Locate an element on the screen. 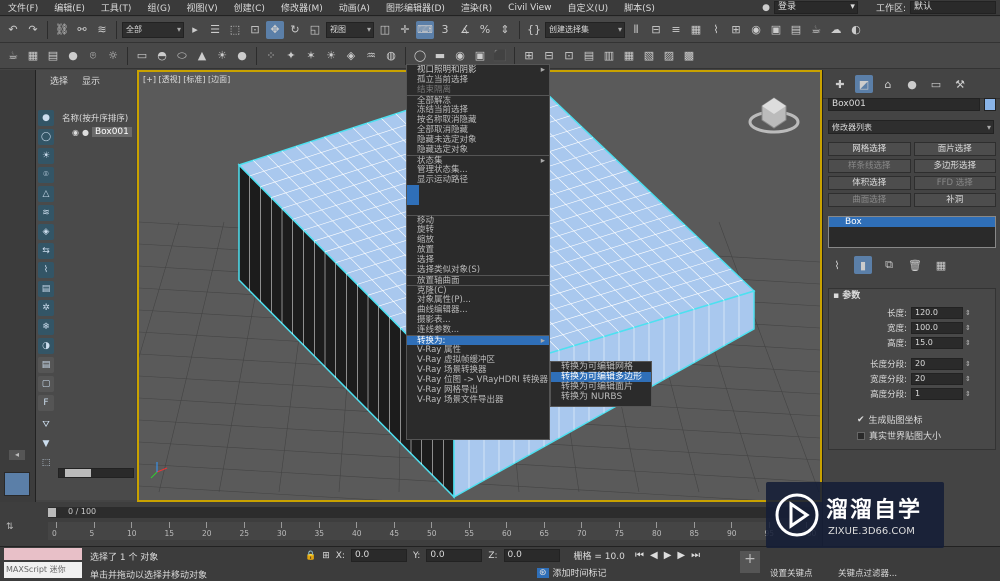  scene-scrollbar is located at coordinates (96, 473).